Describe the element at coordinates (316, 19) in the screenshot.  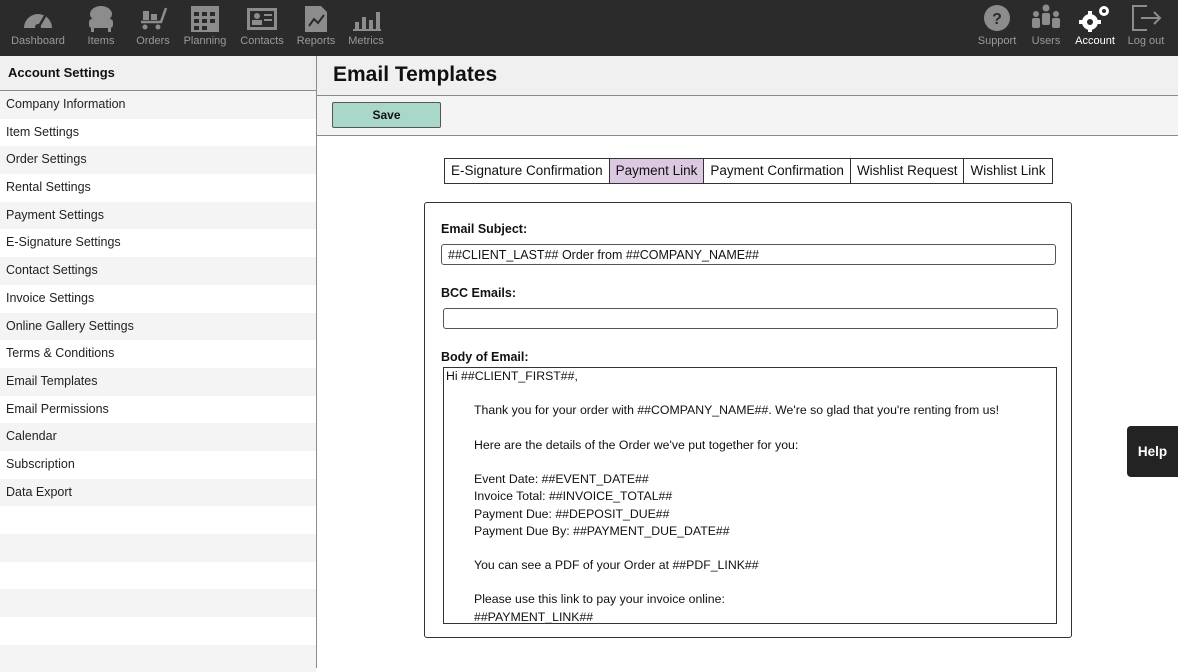
I see `reports-icon` at that location.